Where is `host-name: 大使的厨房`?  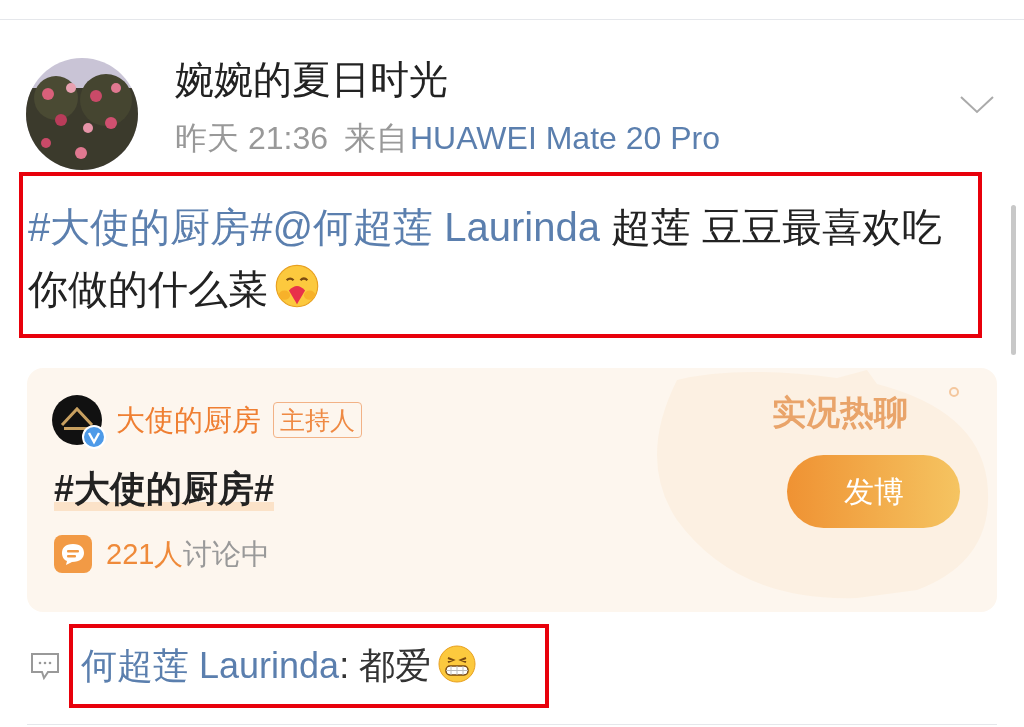
host-name: 大使的厨房 is located at coordinates (188, 420).